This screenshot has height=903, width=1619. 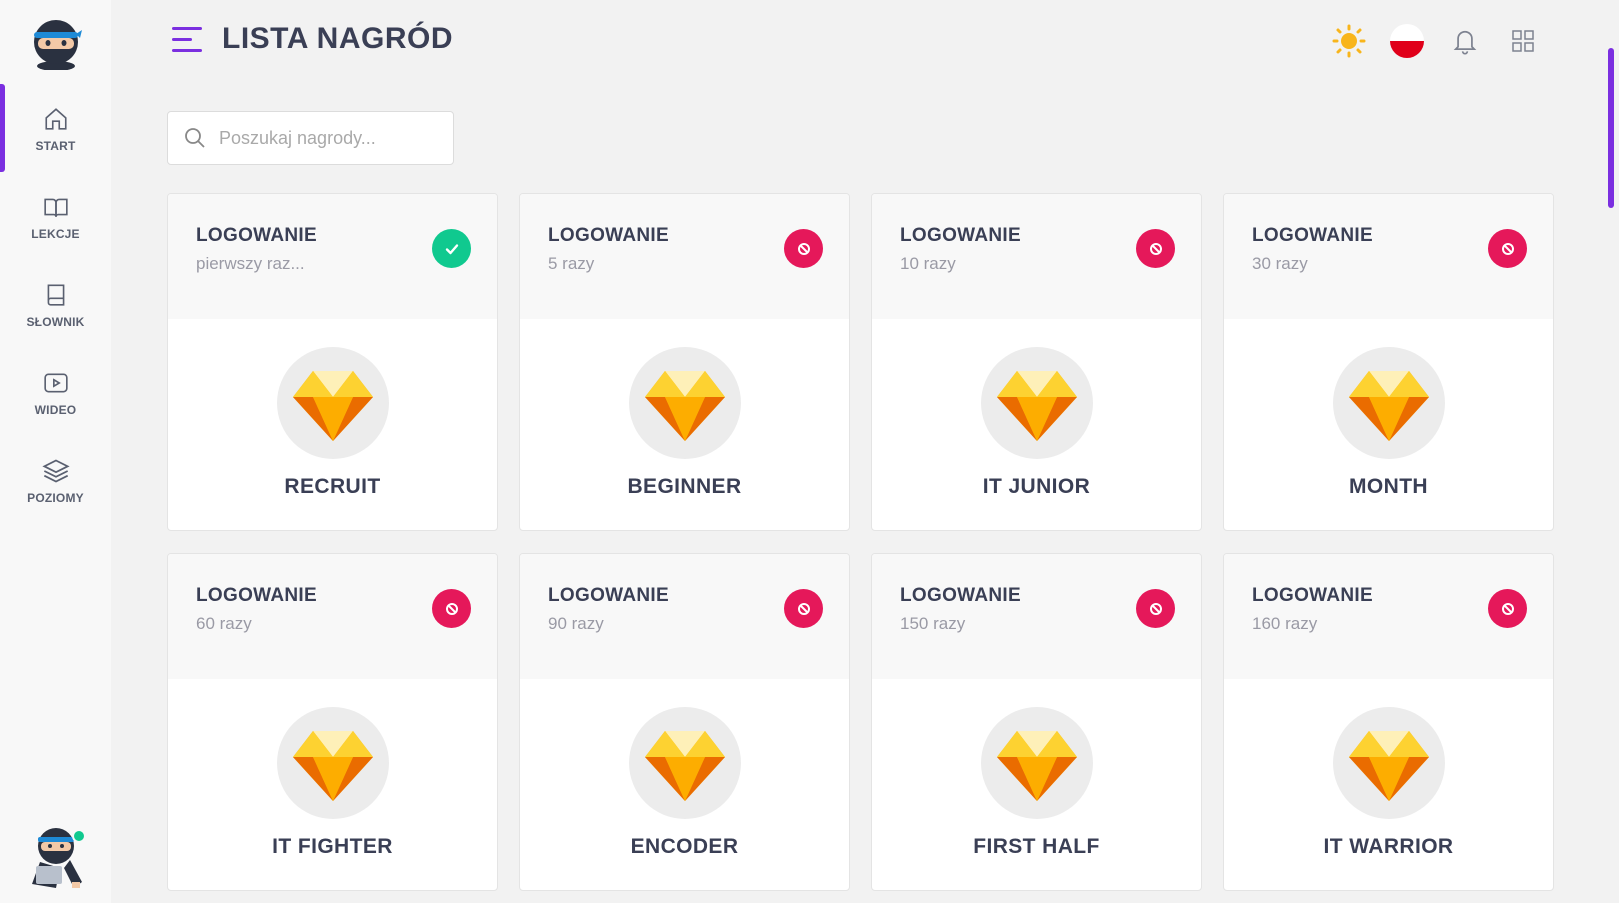 I want to click on reward-card: LOGOWANIE 90 razy ENCODER, so click(x=684, y=722).